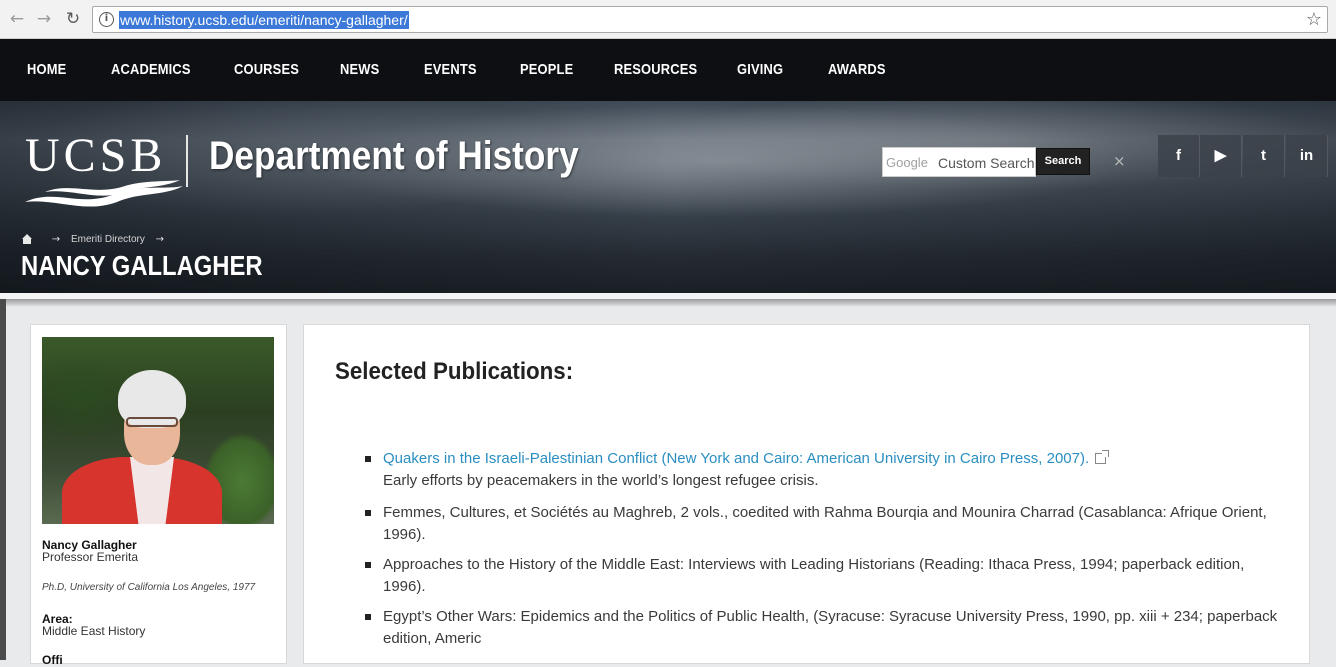 The width and height of the screenshot is (1336, 667). What do you see at coordinates (73, 19) in the screenshot?
I see `reload-icon: ↻` at bounding box center [73, 19].